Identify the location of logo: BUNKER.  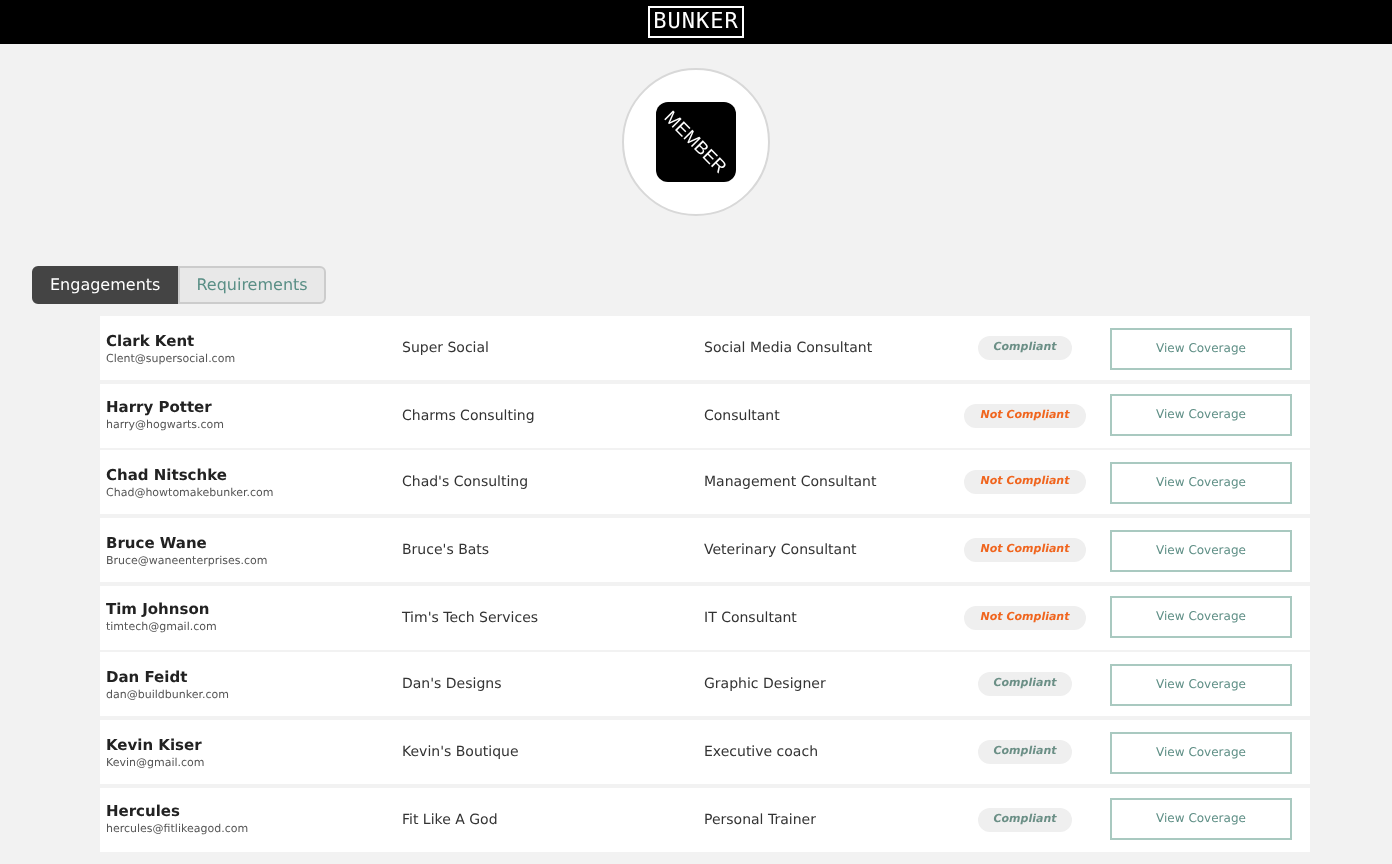
(696, 22).